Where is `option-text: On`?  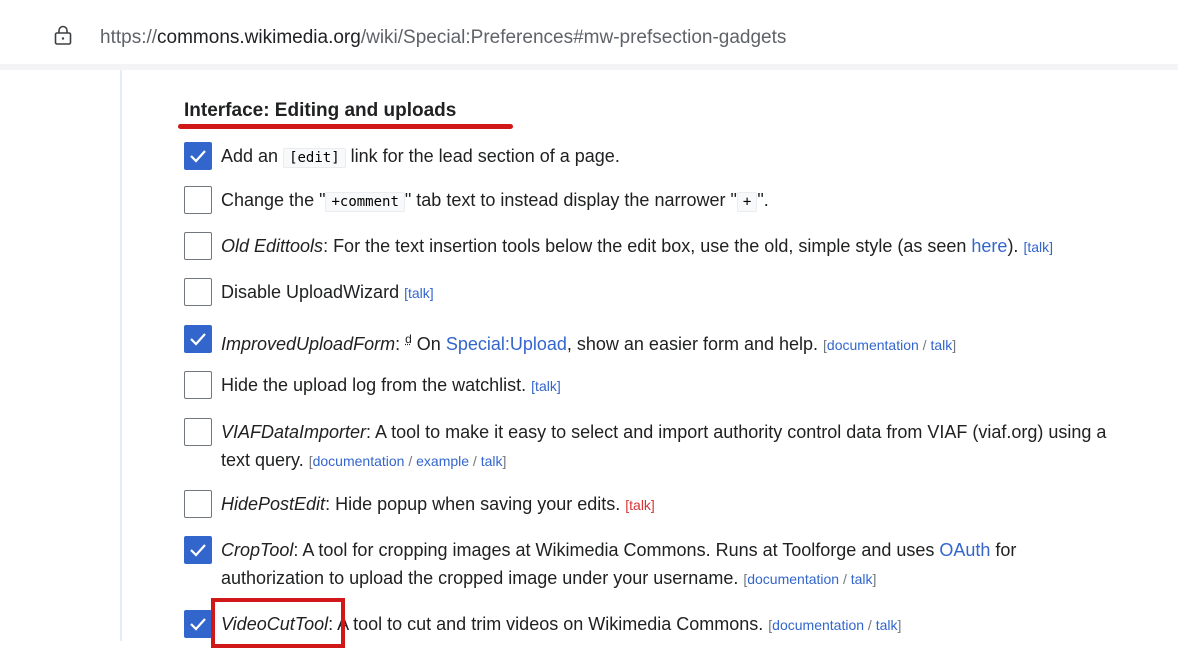
option-text: On is located at coordinates (428, 344).